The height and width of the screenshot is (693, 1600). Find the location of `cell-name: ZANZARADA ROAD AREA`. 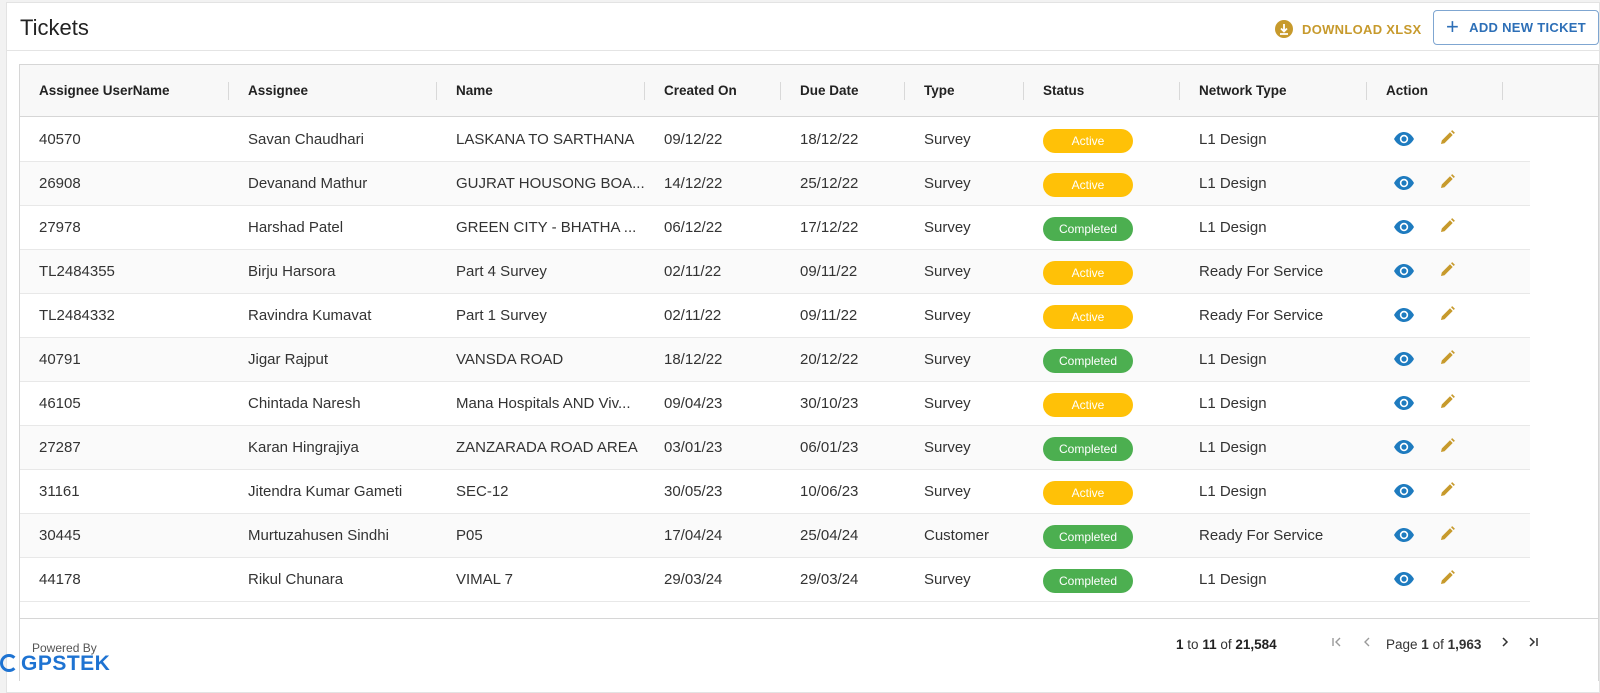

cell-name: ZANZARADA ROAD AREA is located at coordinates (547, 447).